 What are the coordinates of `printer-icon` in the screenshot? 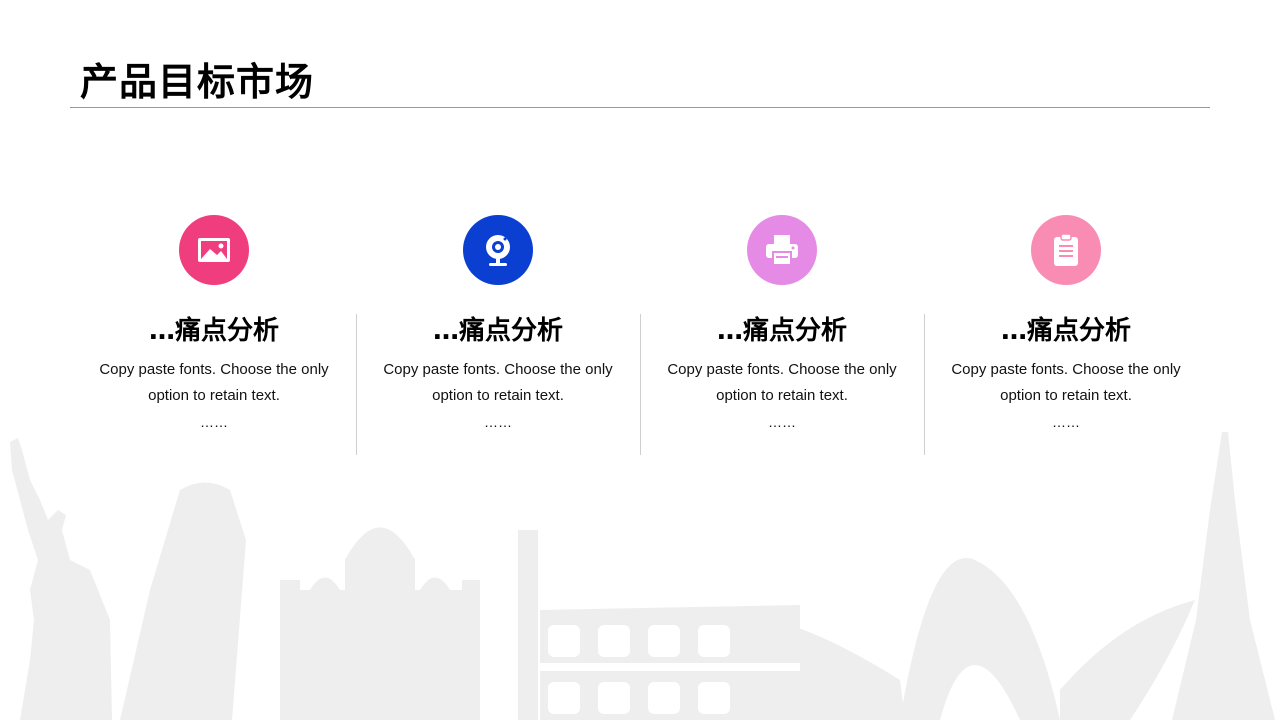 It's located at (782, 250).